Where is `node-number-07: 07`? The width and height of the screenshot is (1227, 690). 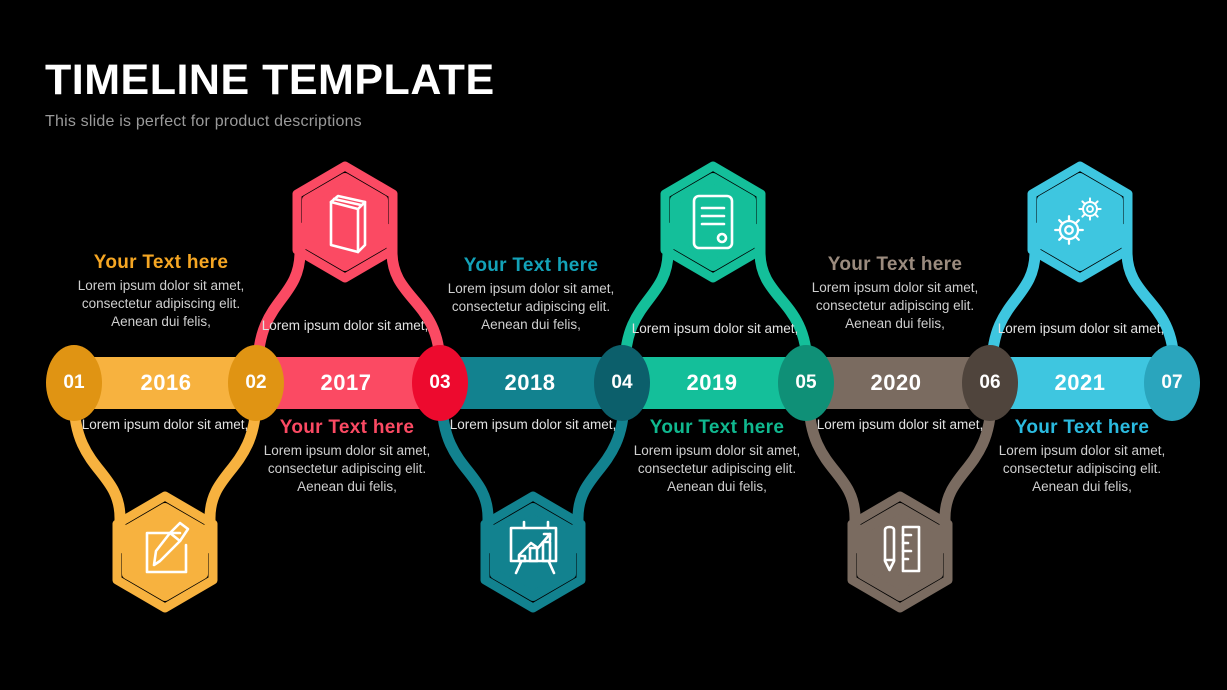
node-number-07: 07 is located at coordinates (1172, 382).